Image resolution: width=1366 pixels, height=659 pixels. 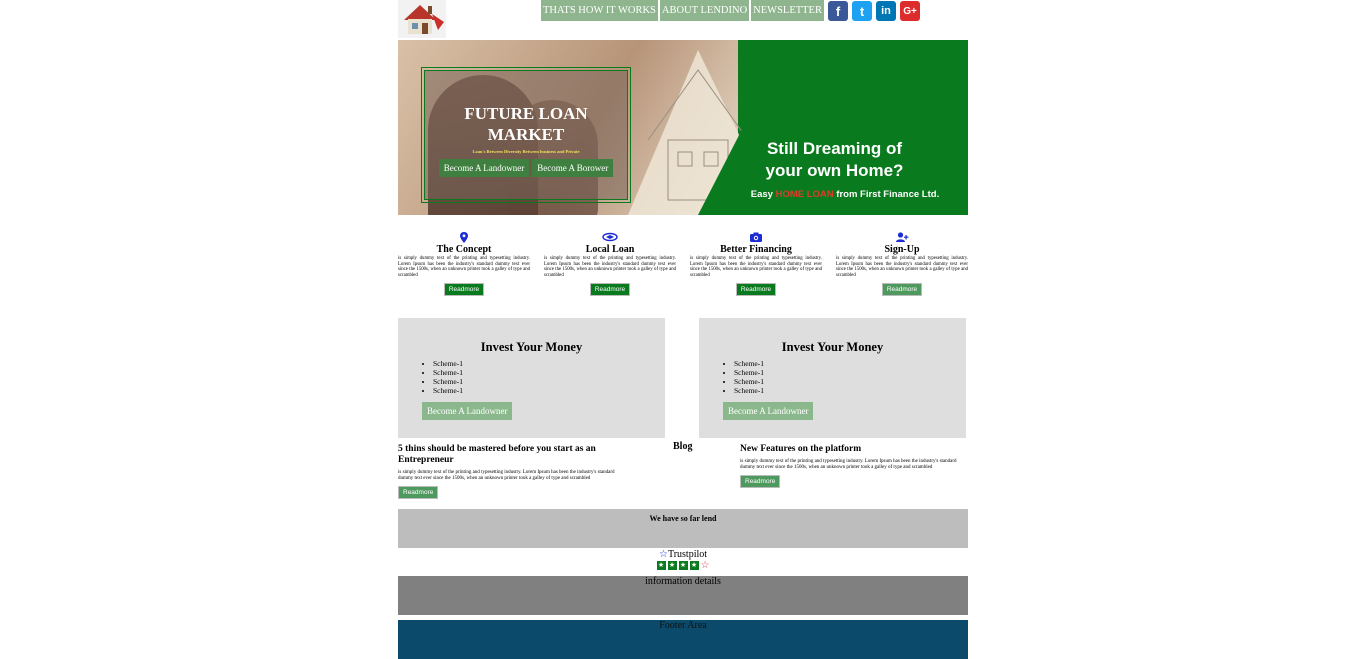 I want to click on twitter-icon: t, so click(x=862, y=11).